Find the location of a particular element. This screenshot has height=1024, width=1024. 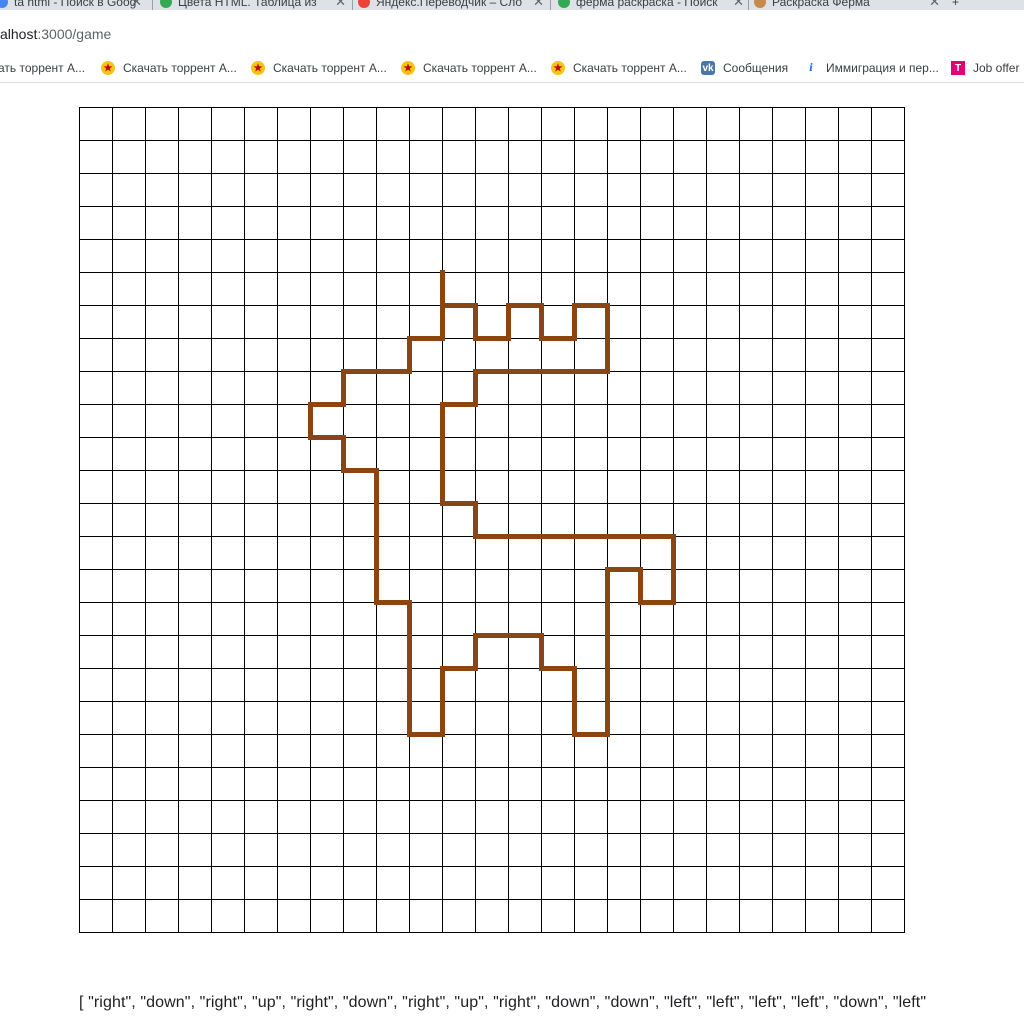

tab-title: ферма раскраска - Поиск is located at coordinates (647, 4).